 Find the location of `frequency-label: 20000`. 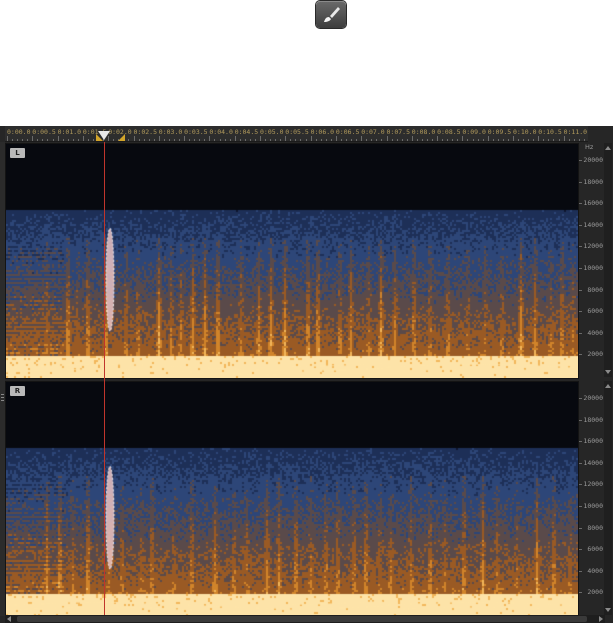

frequency-label: 20000 is located at coordinates (593, 398).